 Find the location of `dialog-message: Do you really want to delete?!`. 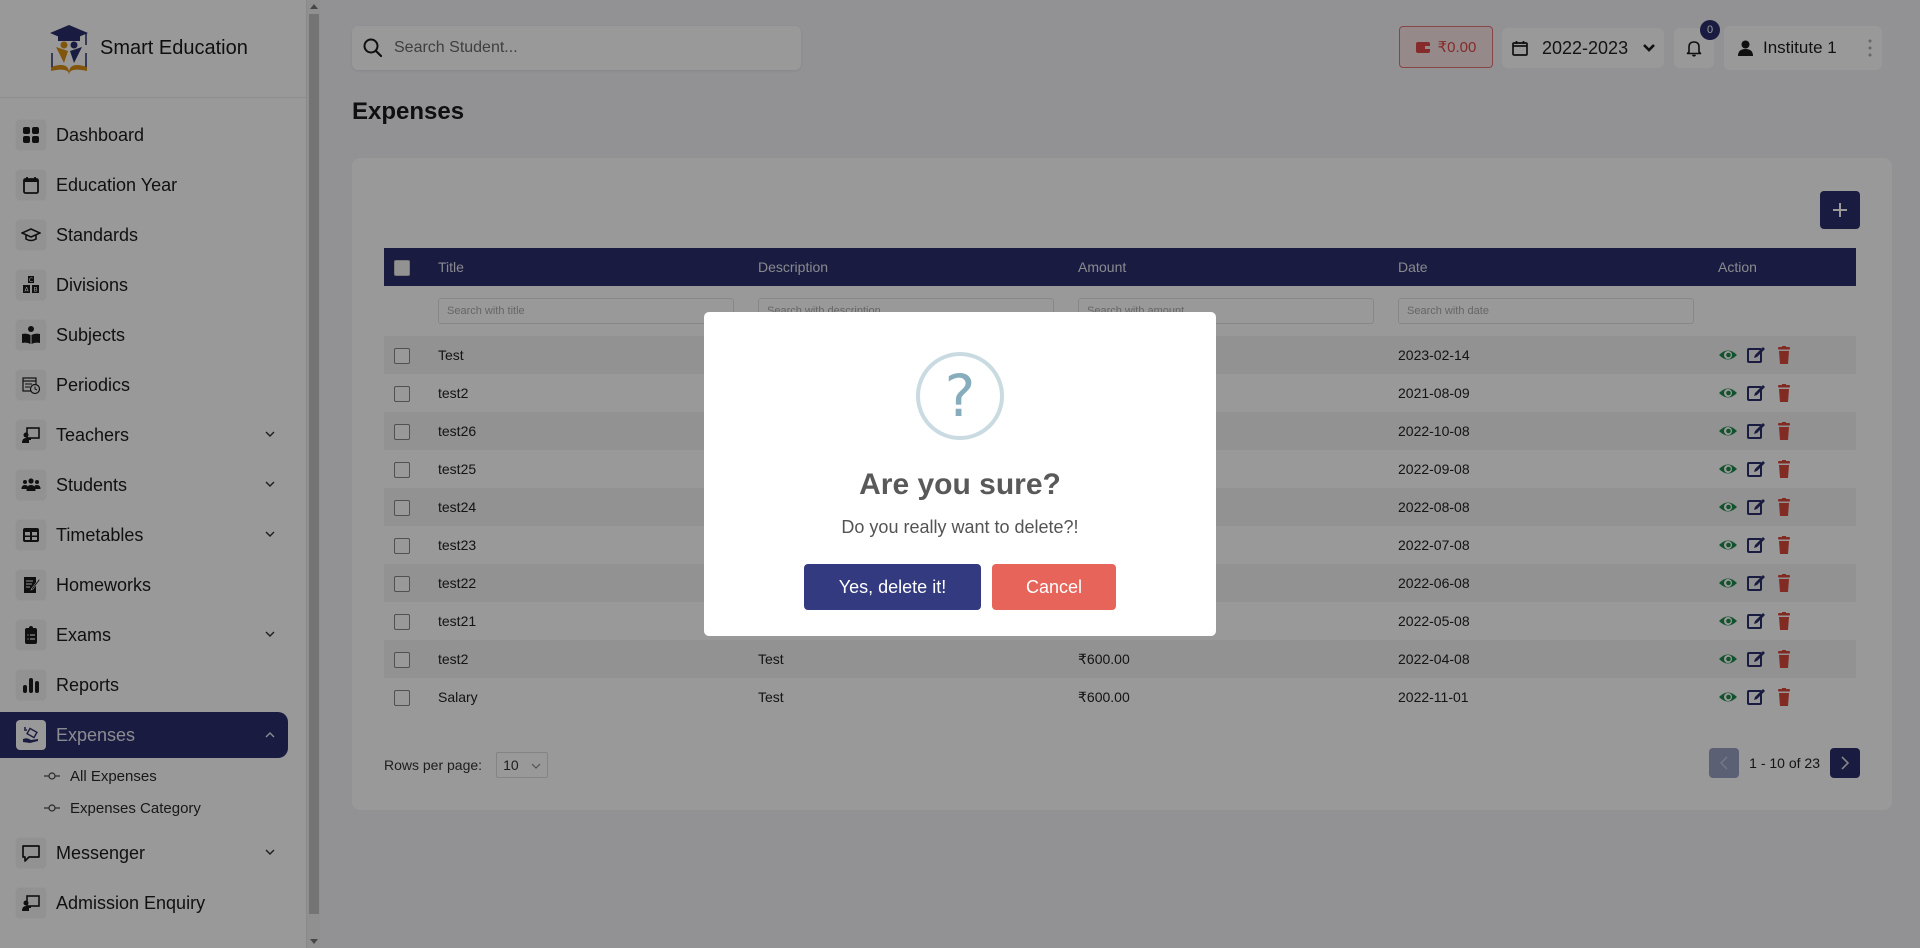

dialog-message: Do you really want to delete?! is located at coordinates (960, 527).